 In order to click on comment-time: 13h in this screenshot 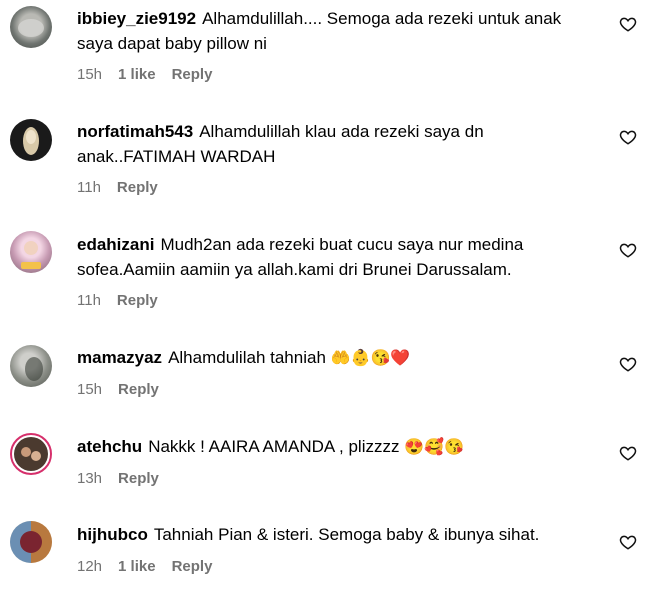, I will do `click(90, 478)`.